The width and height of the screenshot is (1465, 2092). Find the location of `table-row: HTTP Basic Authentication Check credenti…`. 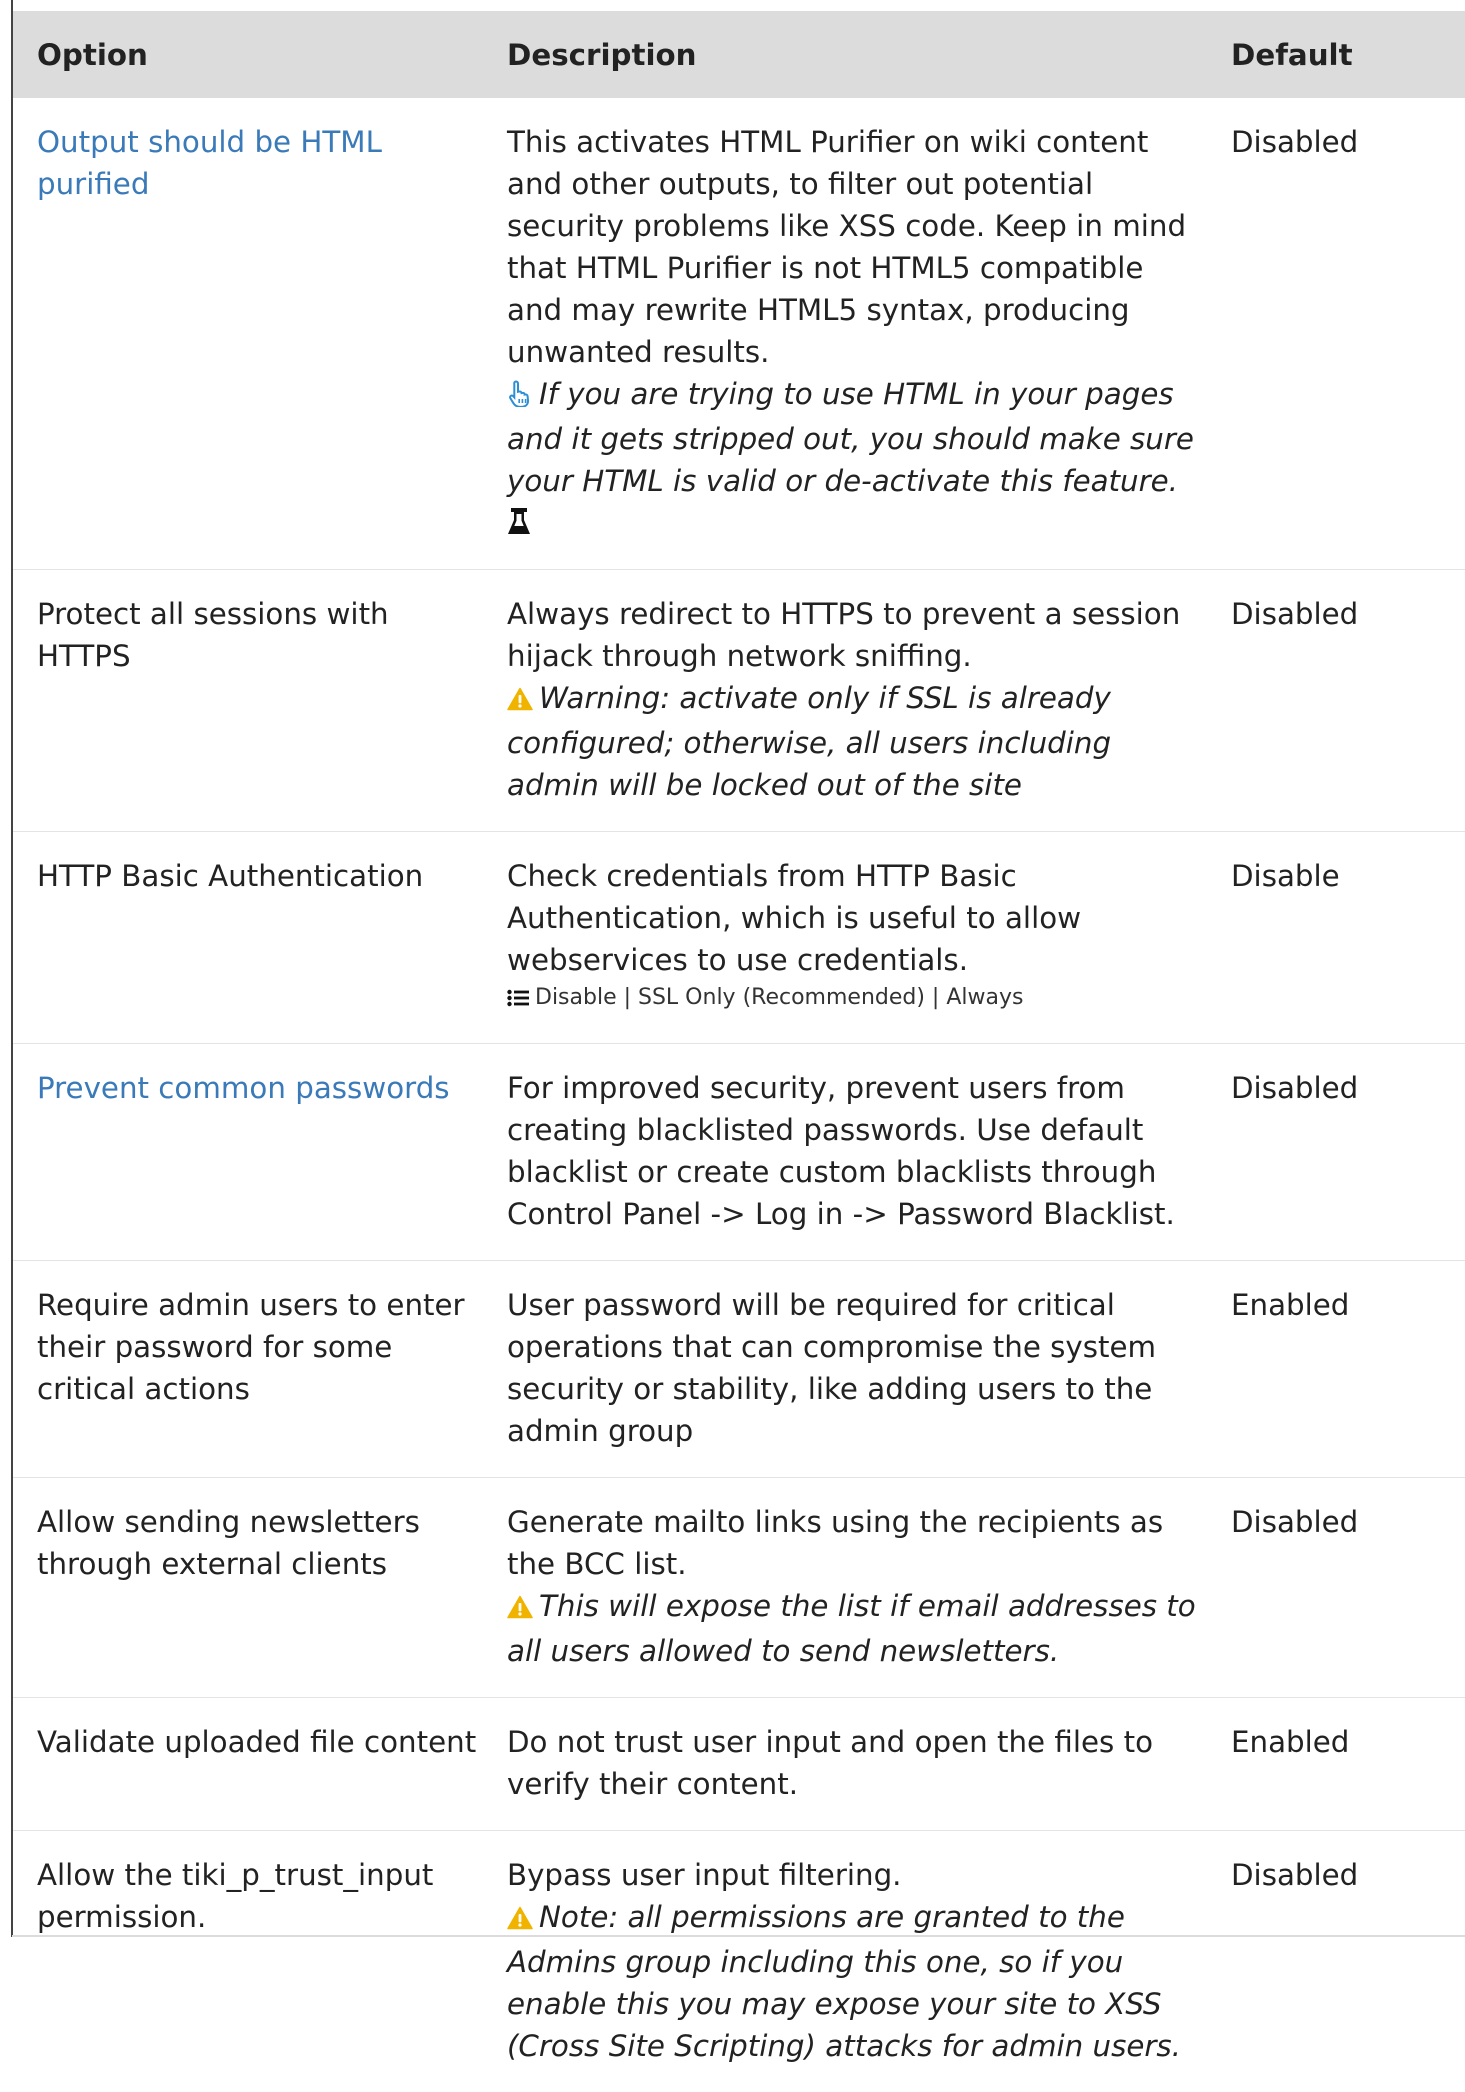

table-row: HTTP Basic Authentication Check credenti… is located at coordinates (739, 938).